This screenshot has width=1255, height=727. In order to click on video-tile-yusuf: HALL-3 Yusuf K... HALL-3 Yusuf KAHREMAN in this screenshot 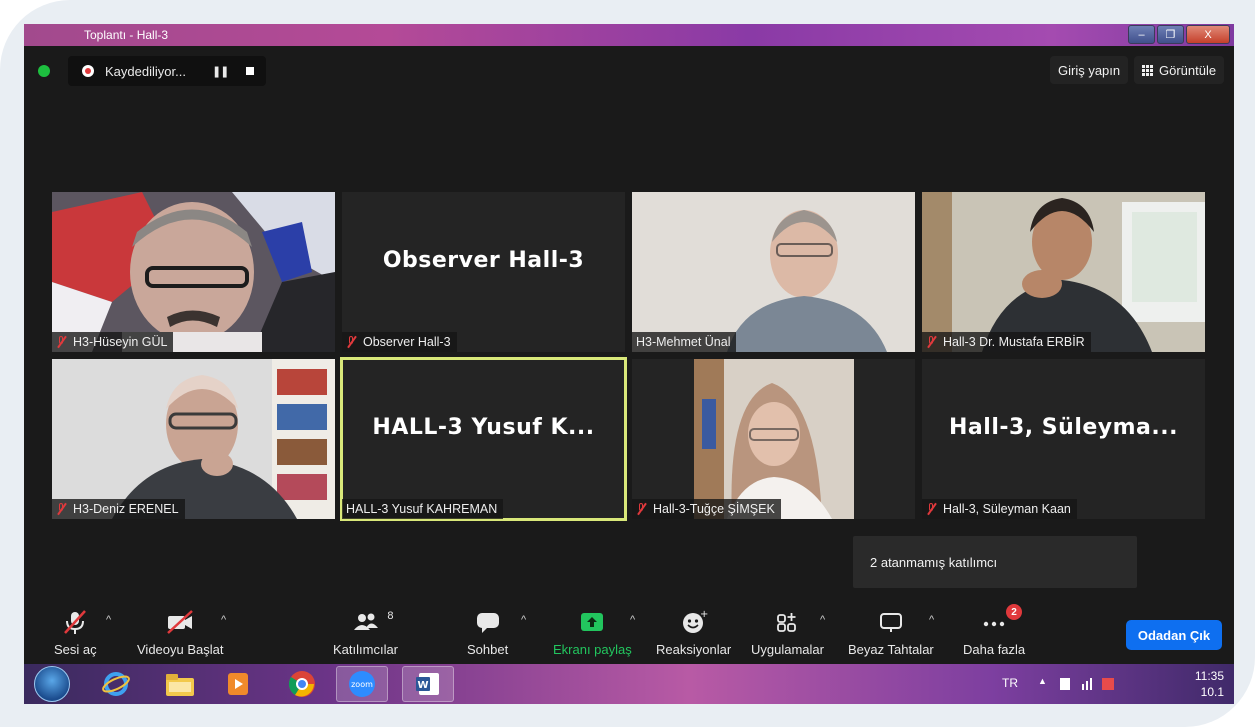, I will do `click(483, 439)`.